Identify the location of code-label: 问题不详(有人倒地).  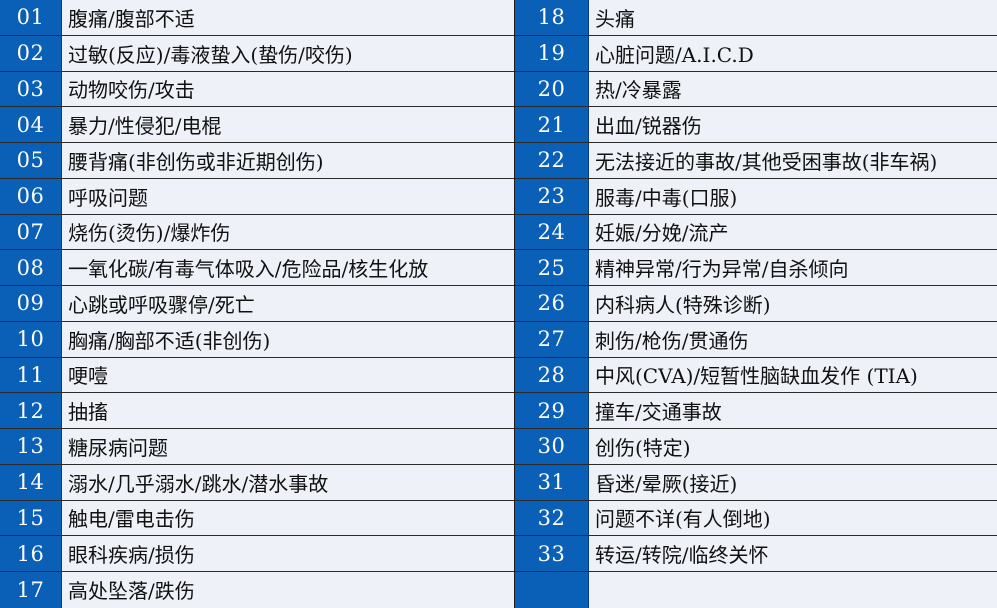
(793, 518).